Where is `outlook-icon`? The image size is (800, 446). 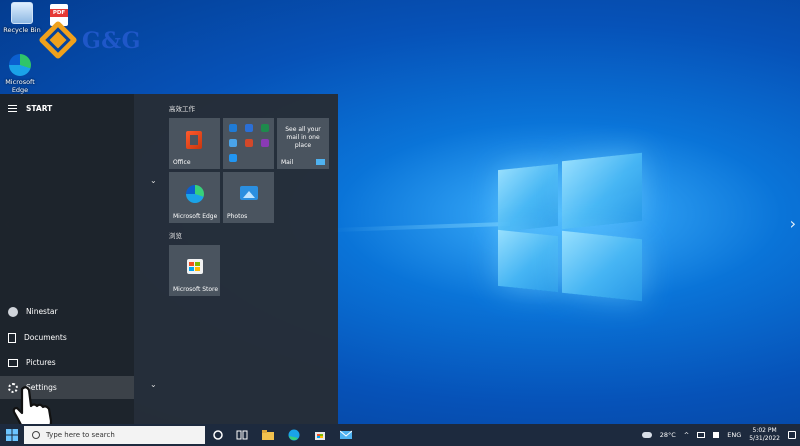 outlook-icon is located at coordinates (233, 128).